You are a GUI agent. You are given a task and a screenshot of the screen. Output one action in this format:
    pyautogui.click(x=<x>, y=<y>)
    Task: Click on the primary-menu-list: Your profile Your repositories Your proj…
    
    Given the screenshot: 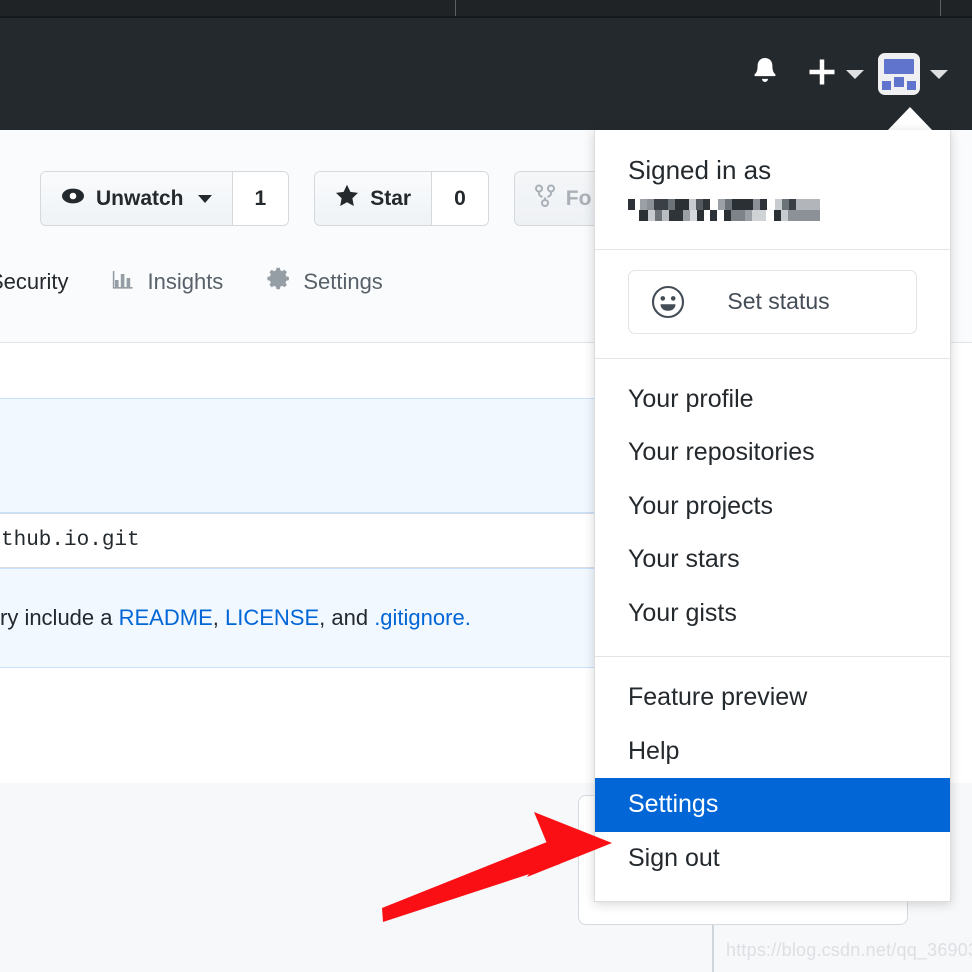 What is the action you would take?
    pyautogui.click(x=772, y=508)
    